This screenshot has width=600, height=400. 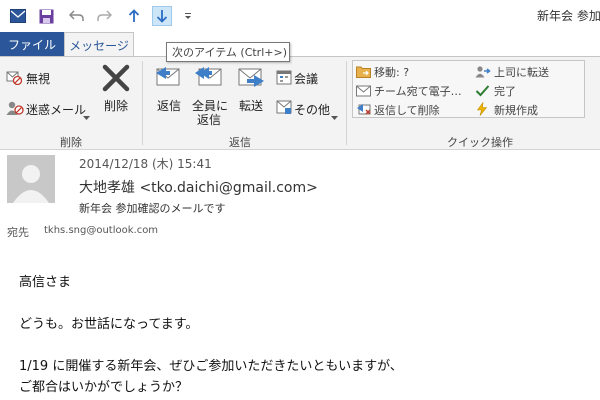 I want to click on junk-mail-icon, so click(x=15, y=110).